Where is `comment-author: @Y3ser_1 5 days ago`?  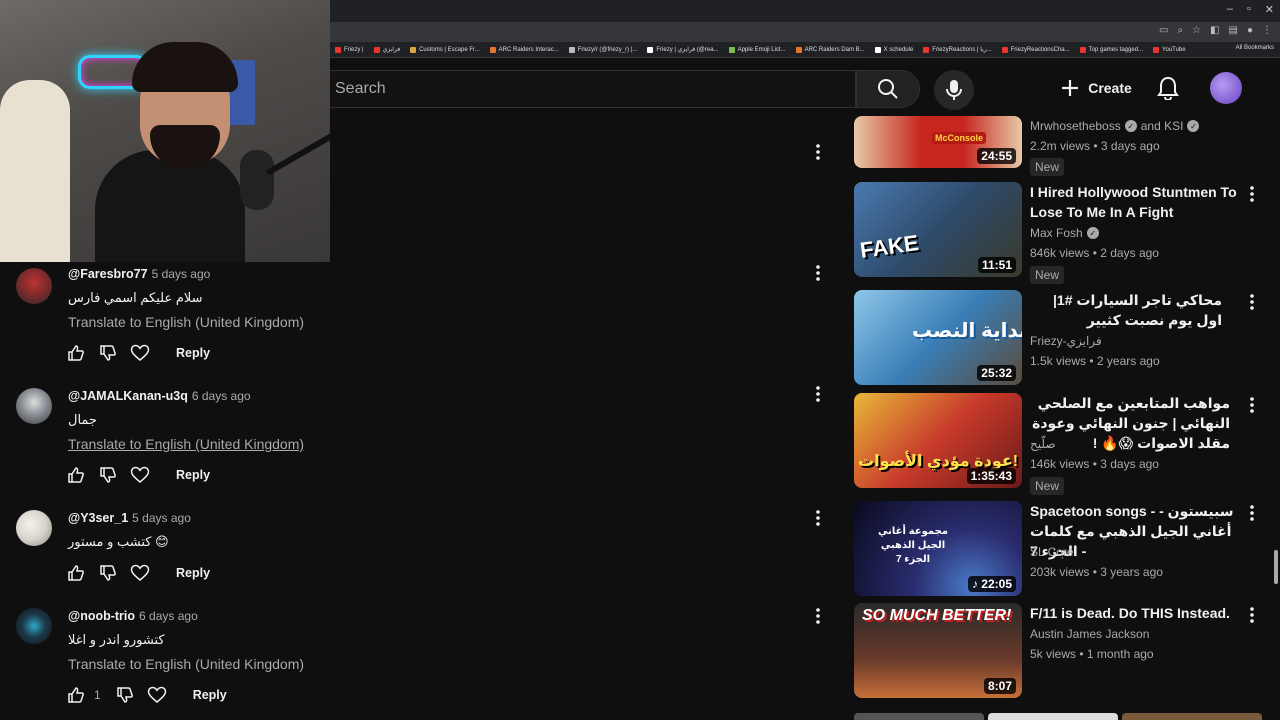
comment-author: @Y3ser_1 5 days ago is located at coordinates (129, 518).